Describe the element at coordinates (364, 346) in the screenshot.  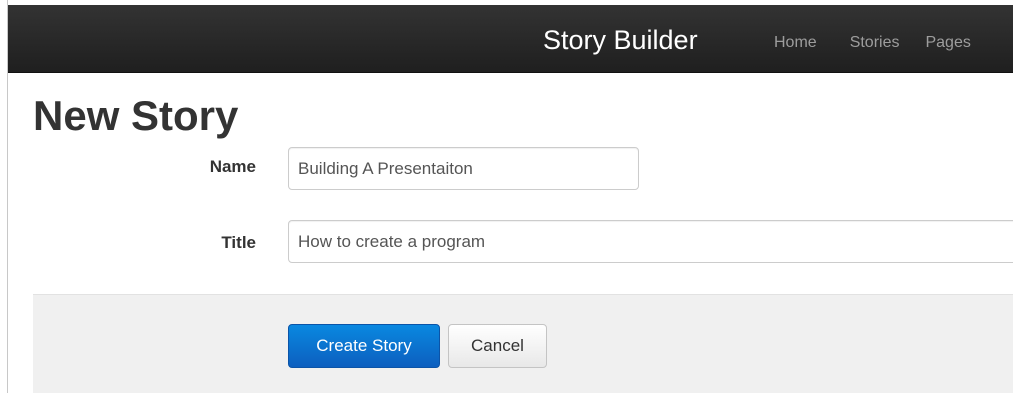
I see `create-story-button: Create Story` at that location.